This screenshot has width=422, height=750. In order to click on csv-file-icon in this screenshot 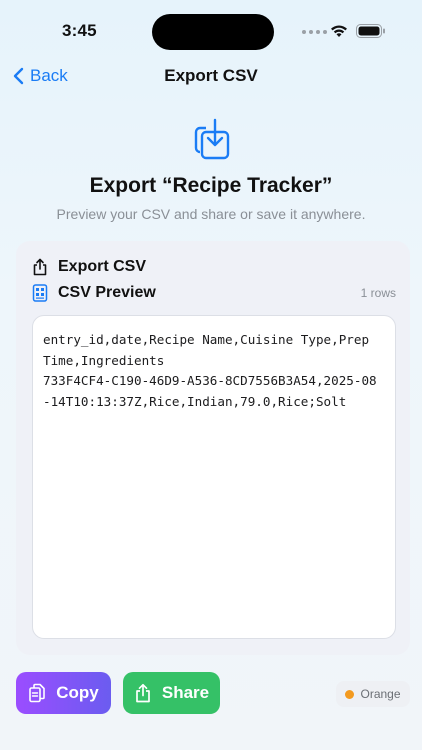, I will do `click(40, 293)`.